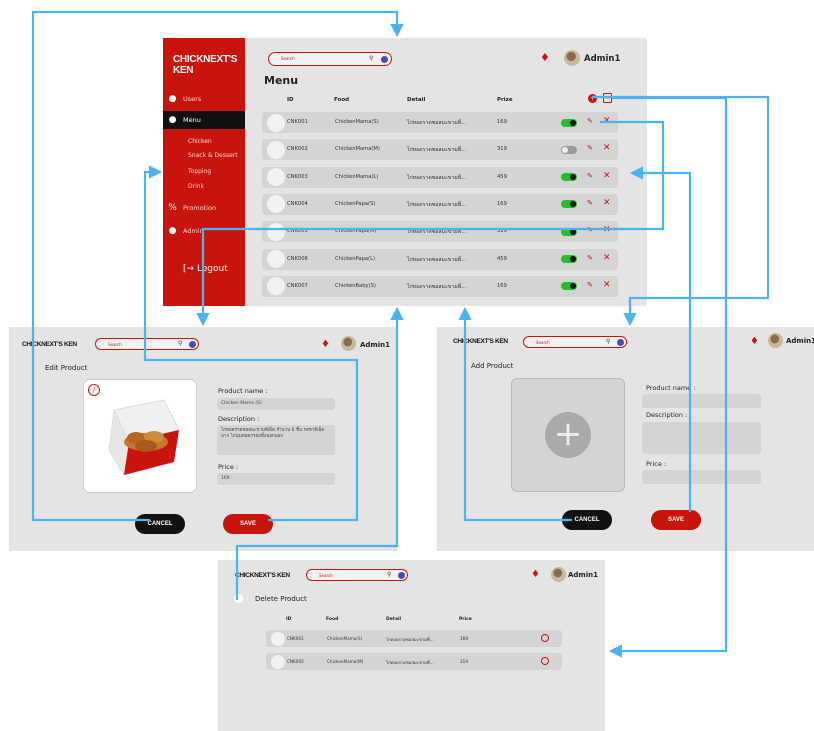  What do you see at coordinates (199, 171) in the screenshot?
I see `submenu-topping: Topping` at bounding box center [199, 171].